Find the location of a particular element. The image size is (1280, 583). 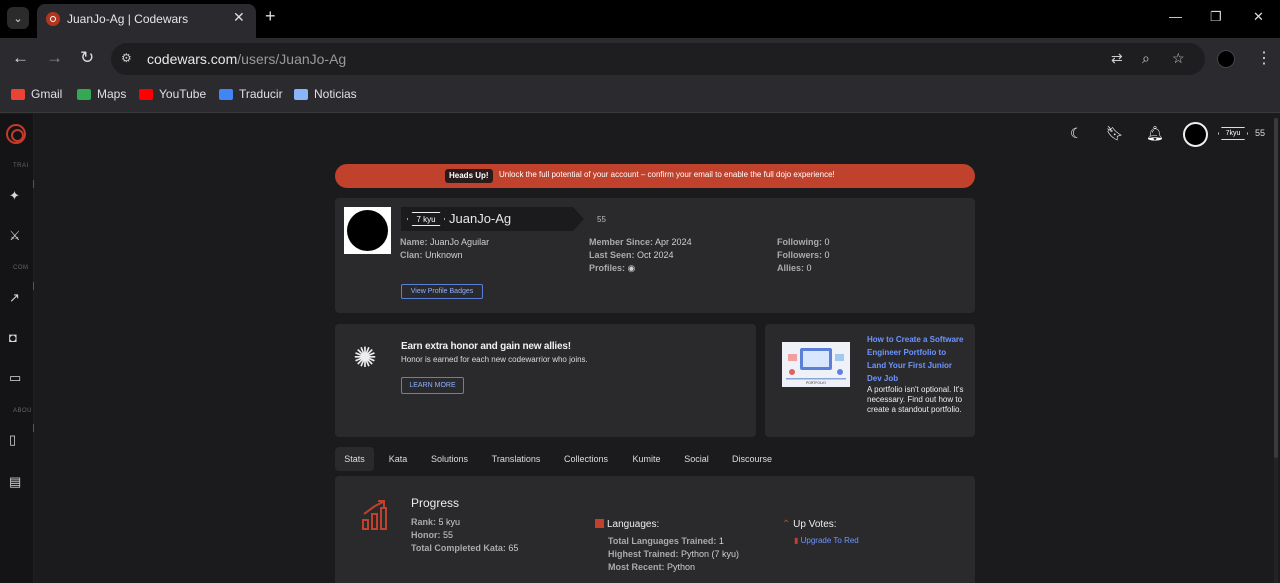

profile-last-seen: Last Seen: Oct 2024 is located at coordinates (631, 255).